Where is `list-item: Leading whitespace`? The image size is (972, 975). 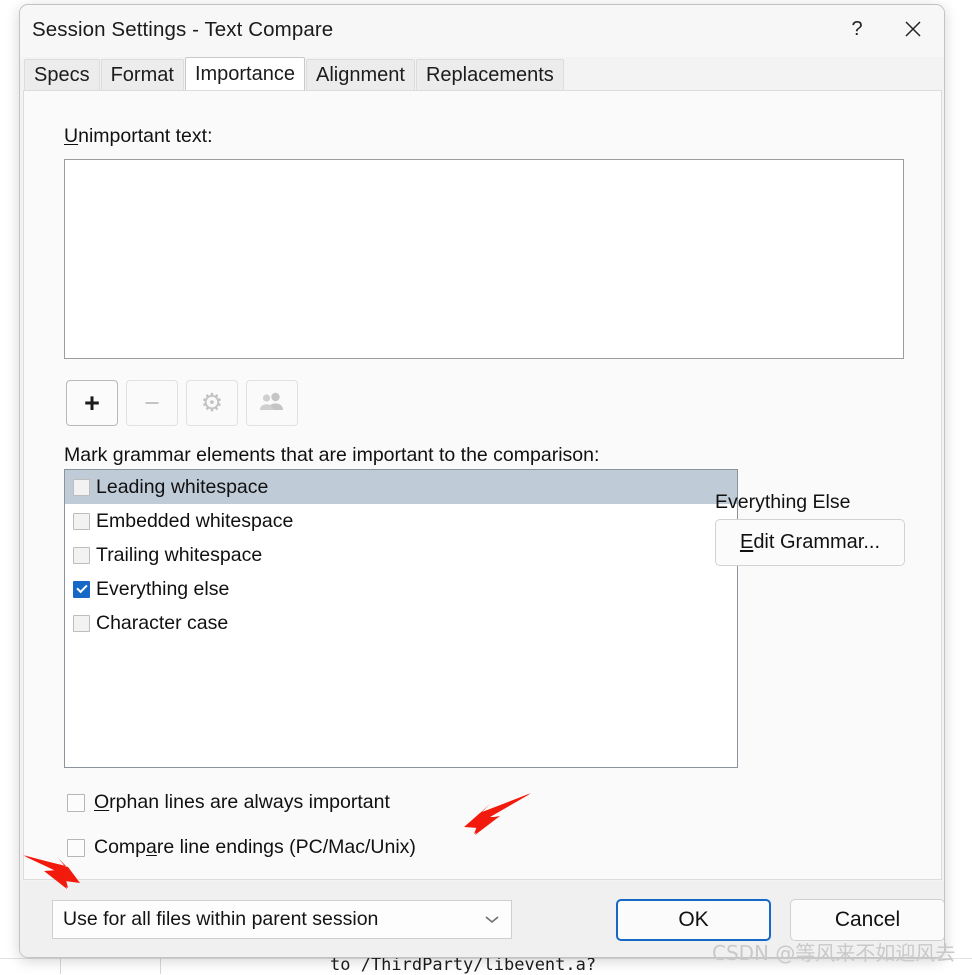 list-item: Leading whitespace is located at coordinates (401, 487).